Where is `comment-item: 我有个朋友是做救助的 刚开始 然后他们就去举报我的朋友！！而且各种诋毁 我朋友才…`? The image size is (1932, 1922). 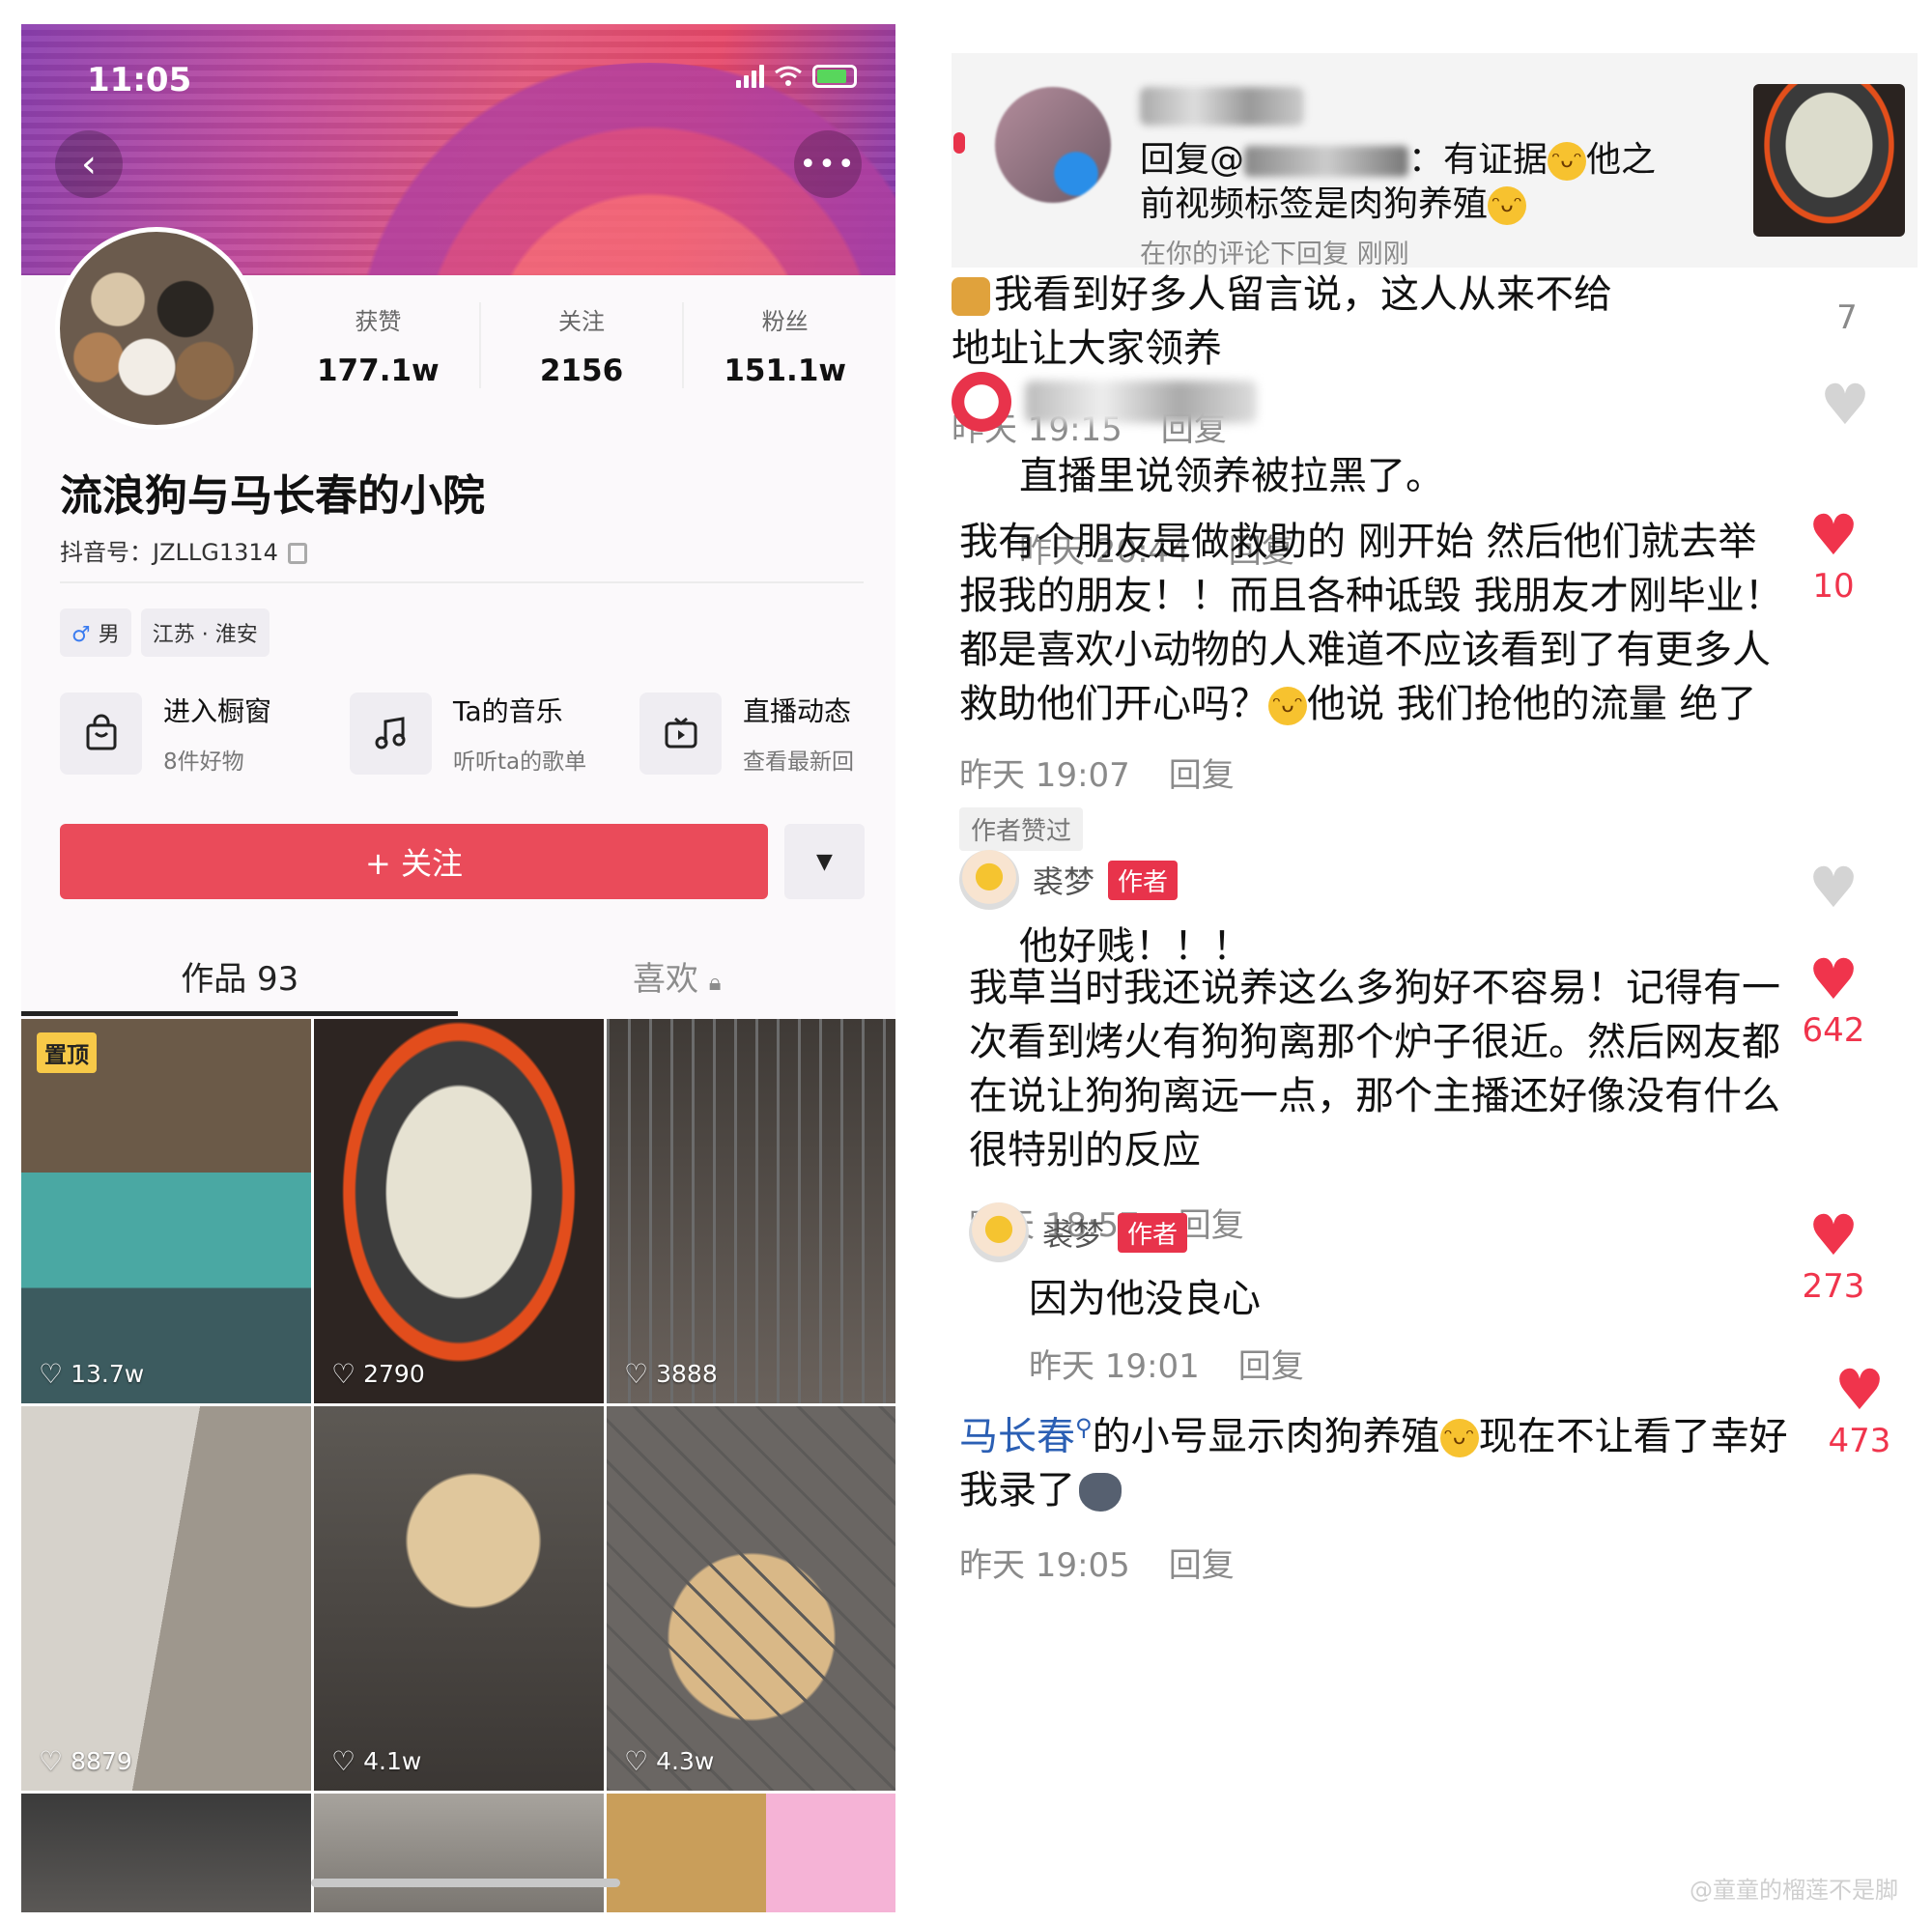 comment-item: 我有个朋友是做救助的 刚开始 然后他们就去举报我的朋友！！而且各种诋毁 我朋友才… is located at coordinates (1374, 683).